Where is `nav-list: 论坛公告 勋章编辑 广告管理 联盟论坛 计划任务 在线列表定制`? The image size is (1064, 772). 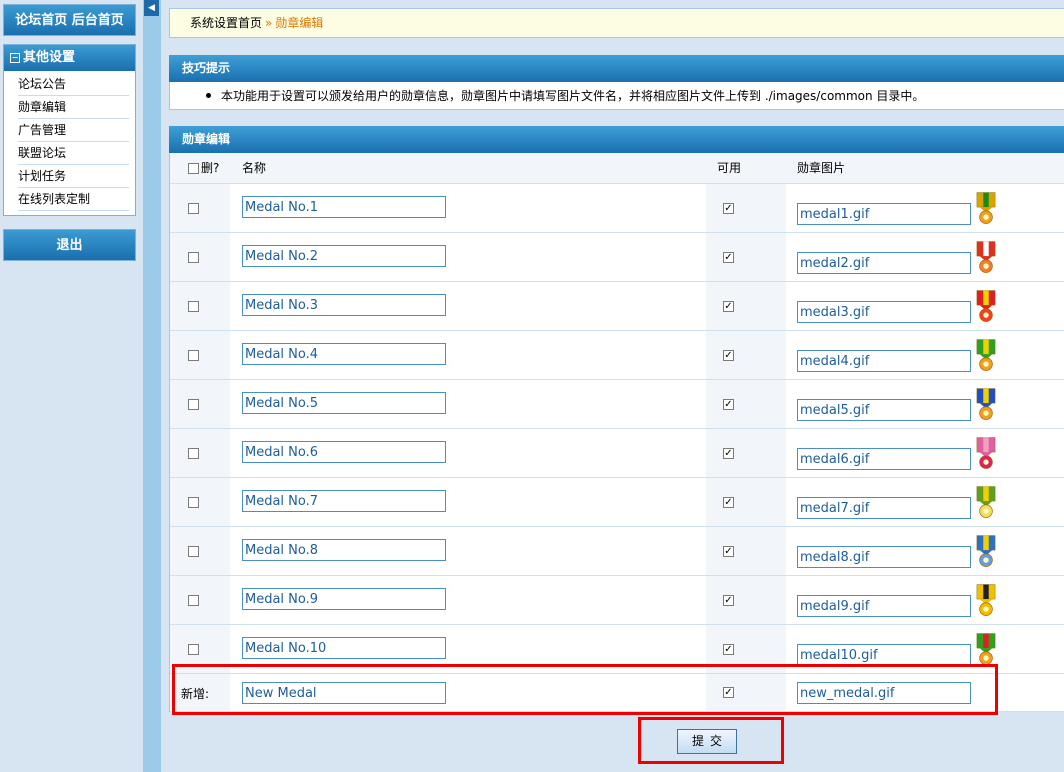 nav-list: 论坛公告 勋章编辑 广告管理 联盟论坛 计划任务 在线列表定制 is located at coordinates (69, 141).